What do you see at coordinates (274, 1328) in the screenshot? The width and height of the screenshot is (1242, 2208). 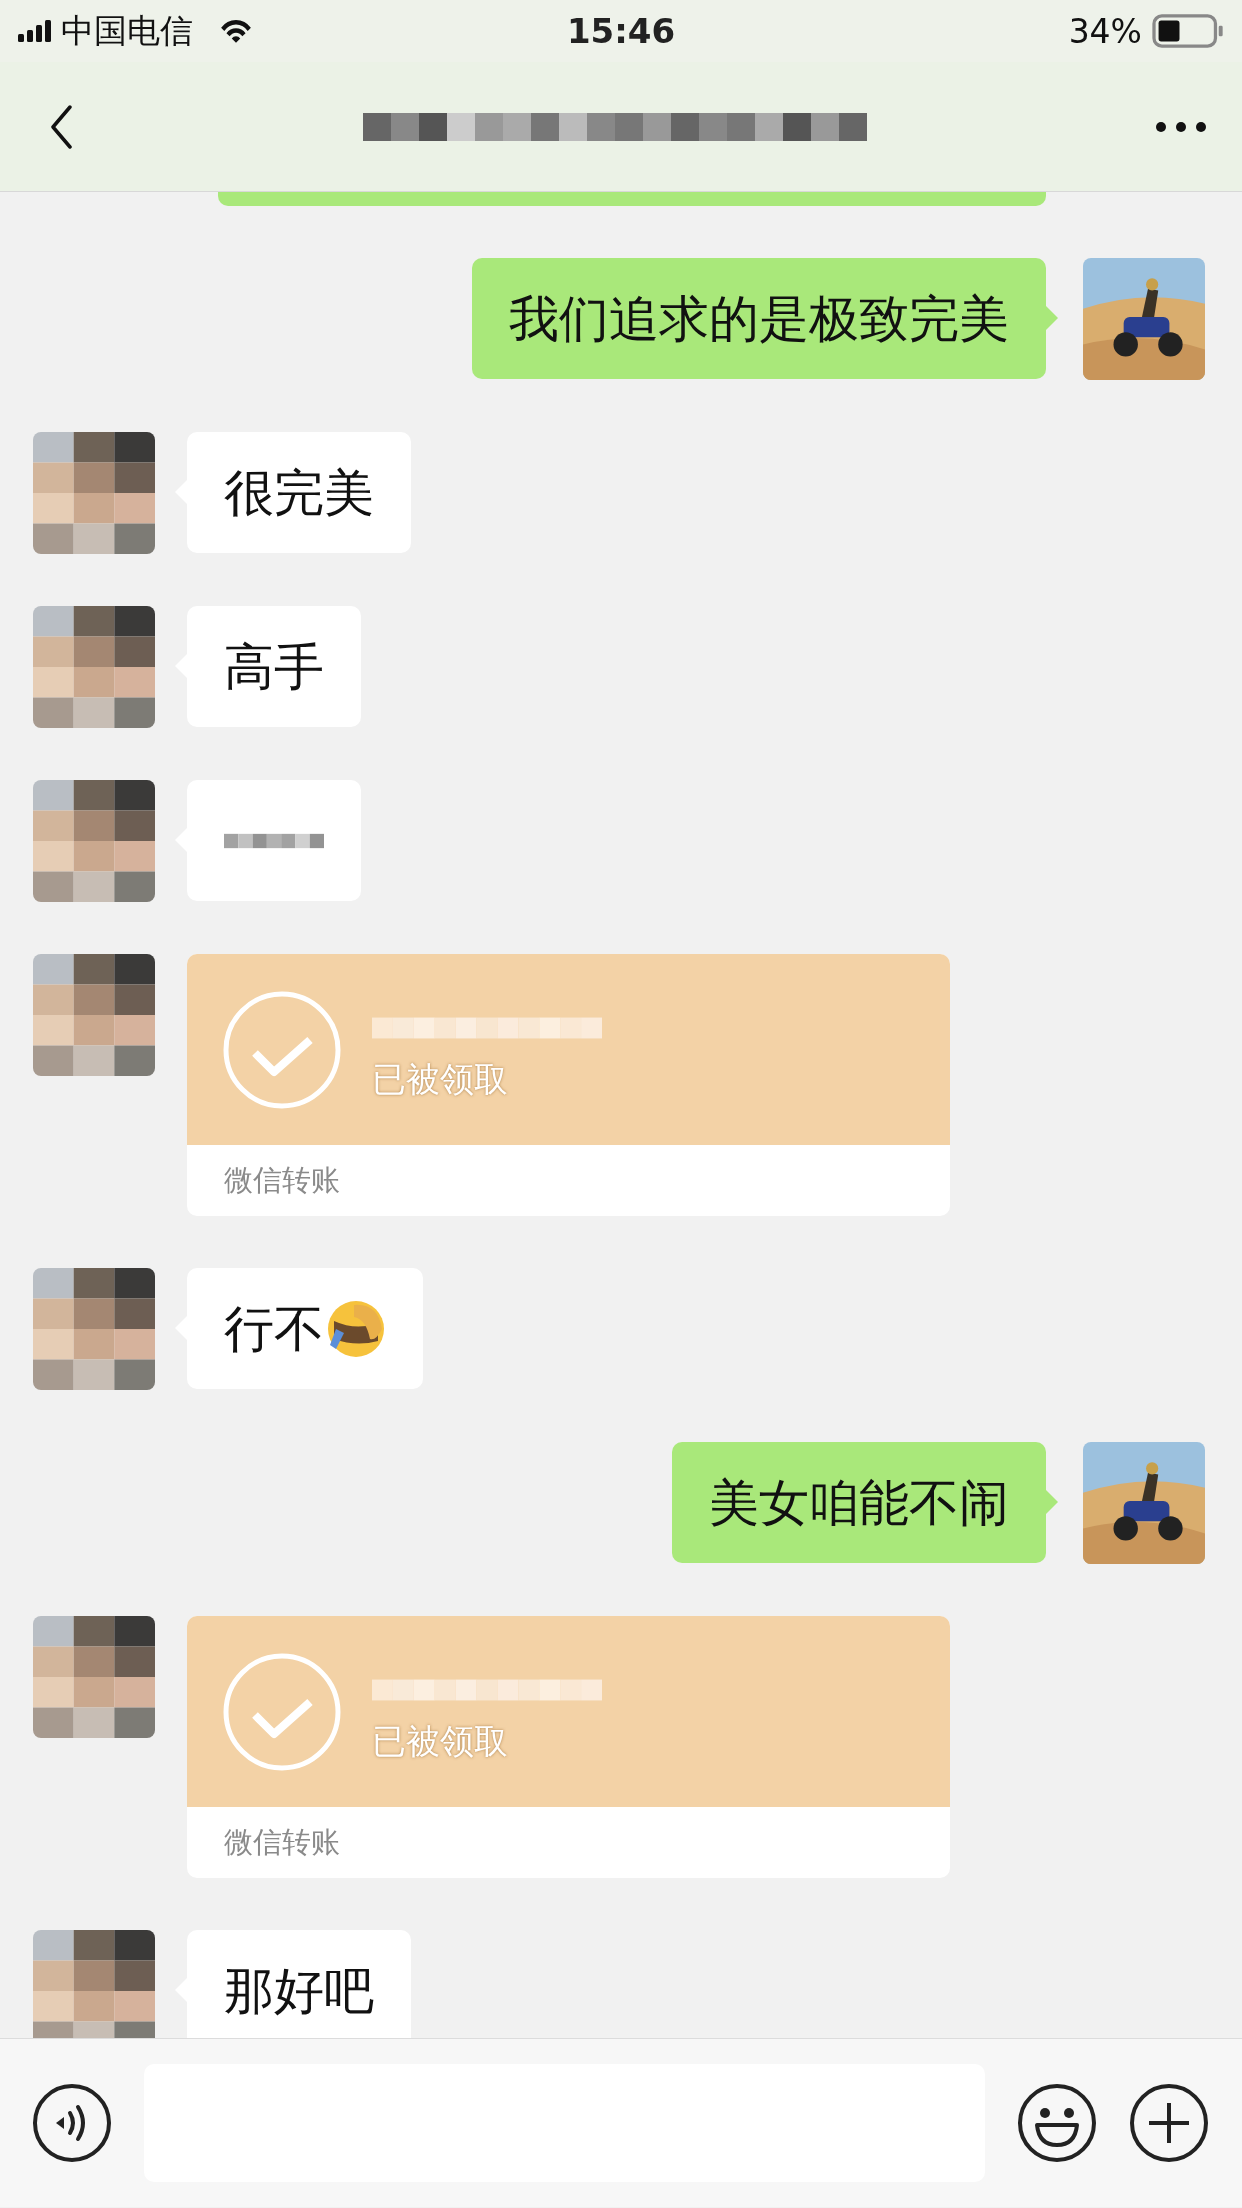 I see `message-text: 行不` at bounding box center [274, 1328].